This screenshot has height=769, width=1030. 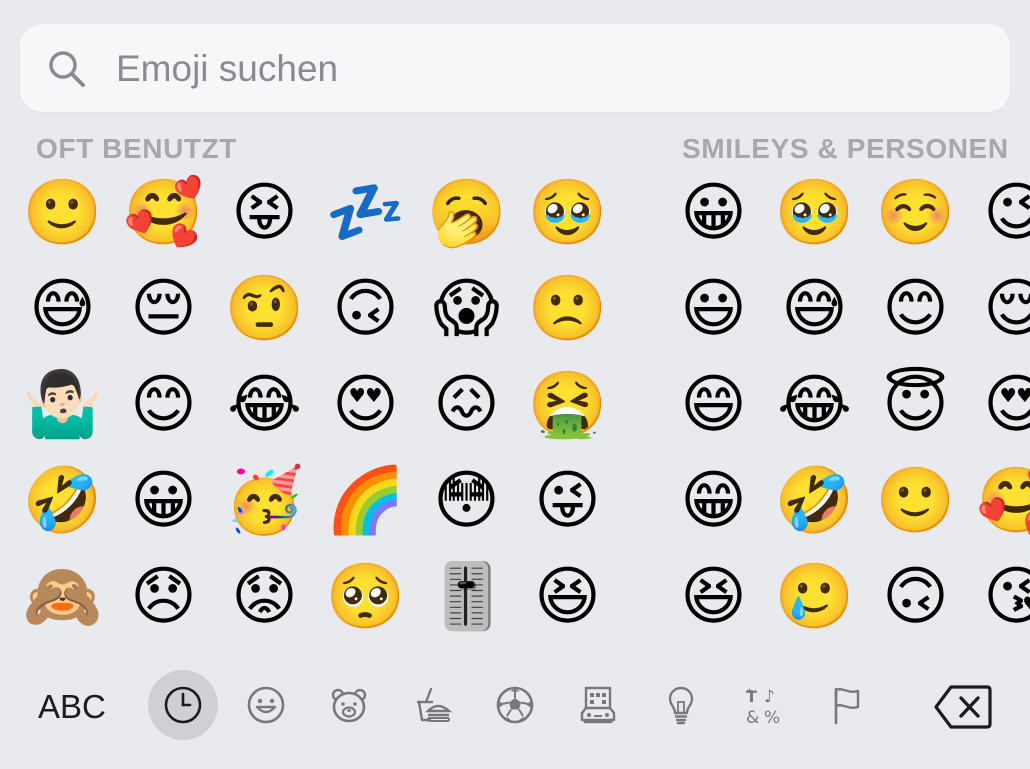 What do you see at coordinates (264, 309) in the screenshot?
I see `frequent-emoji-cell: 🤨` at bounding box center [264, 309].